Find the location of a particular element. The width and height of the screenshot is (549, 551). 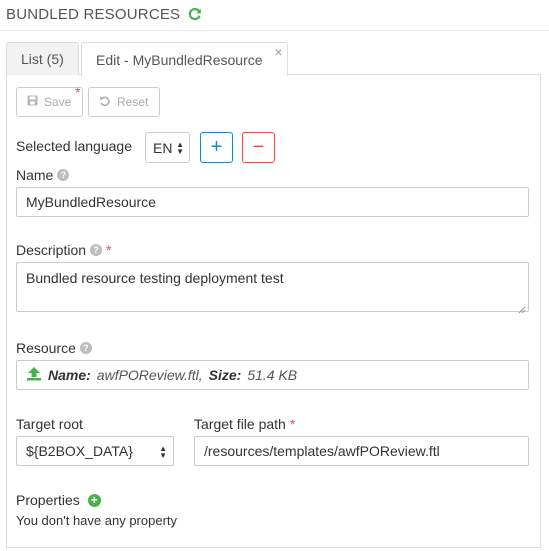

target-root-label-text: Target root is located at coordinates (49, 424).